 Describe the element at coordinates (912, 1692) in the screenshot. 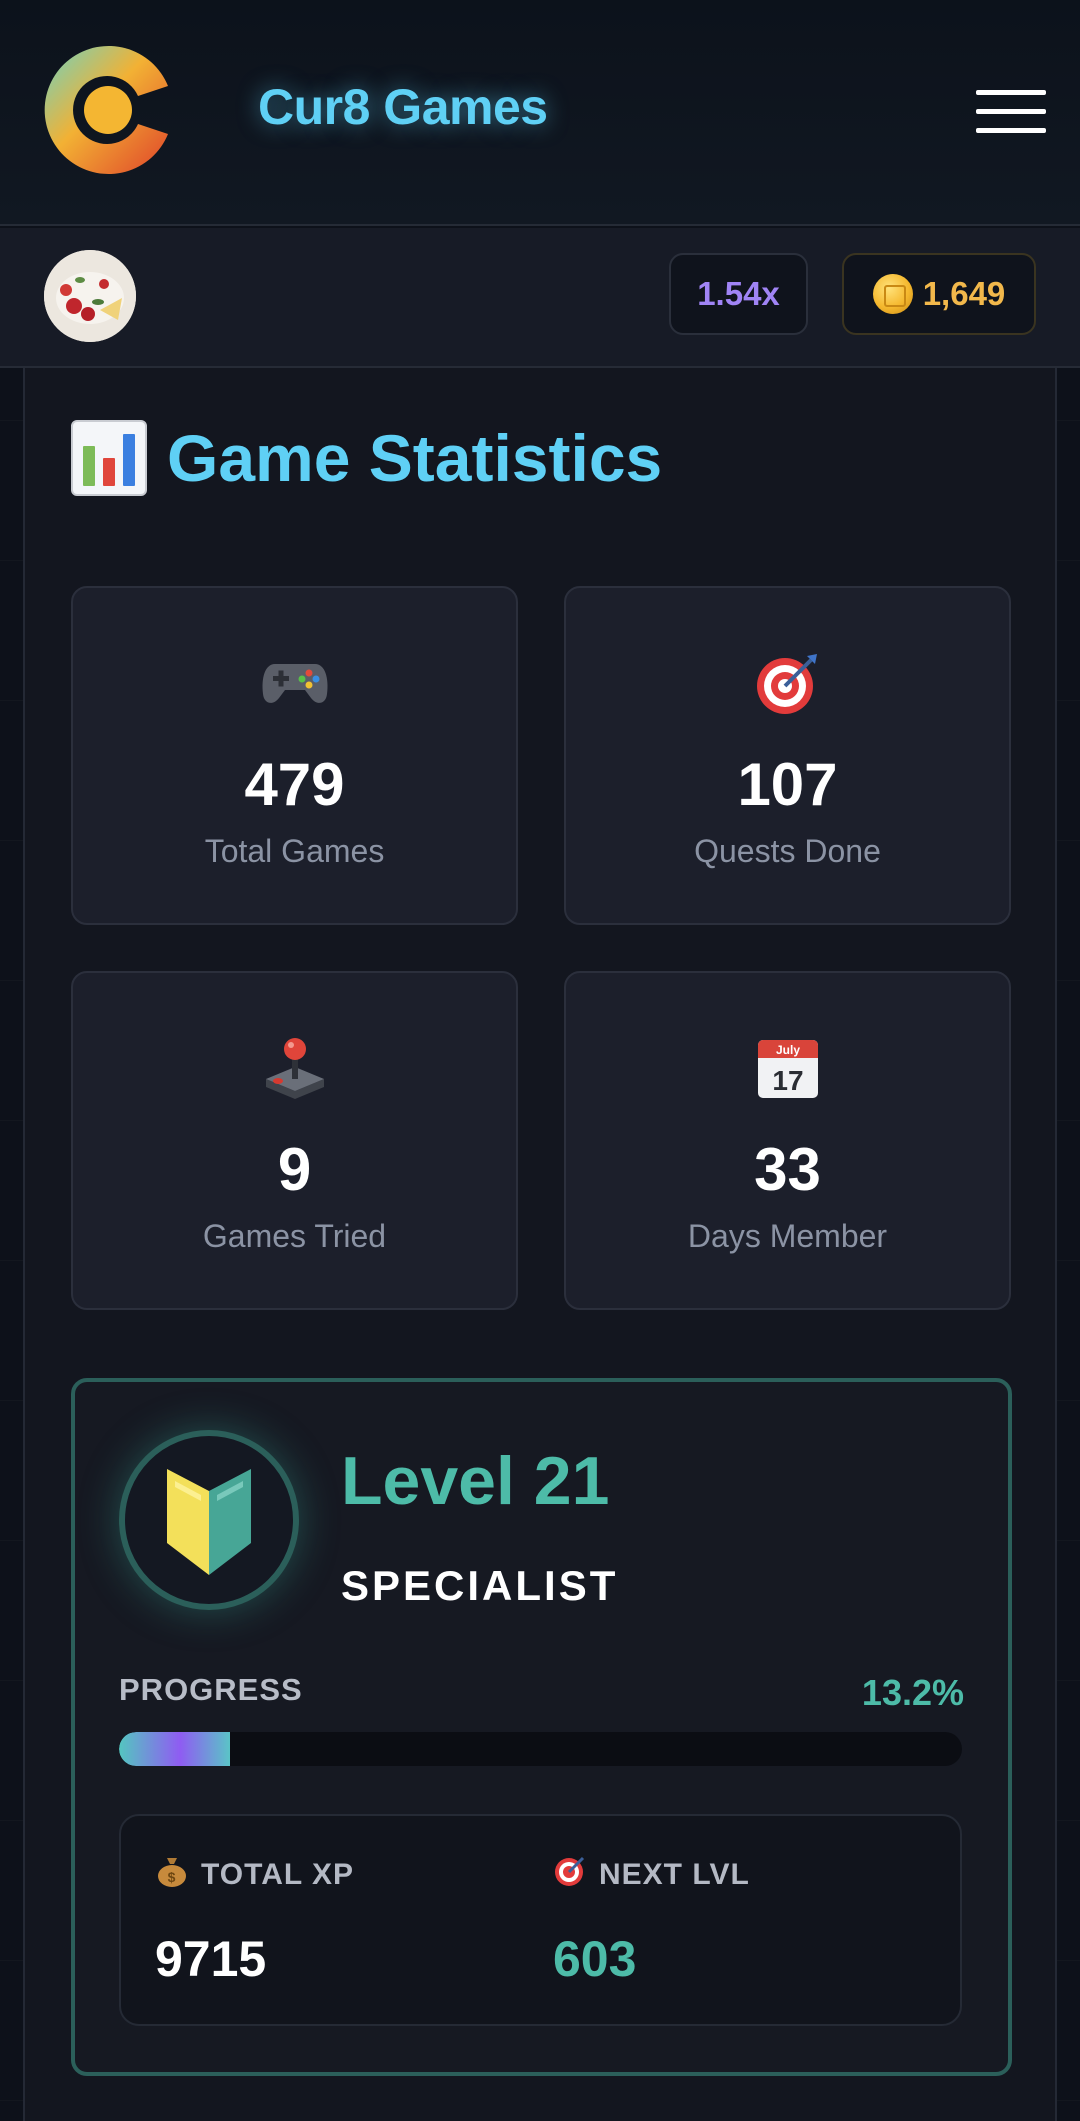

I see `progress-percent: 13.2%` at that location.